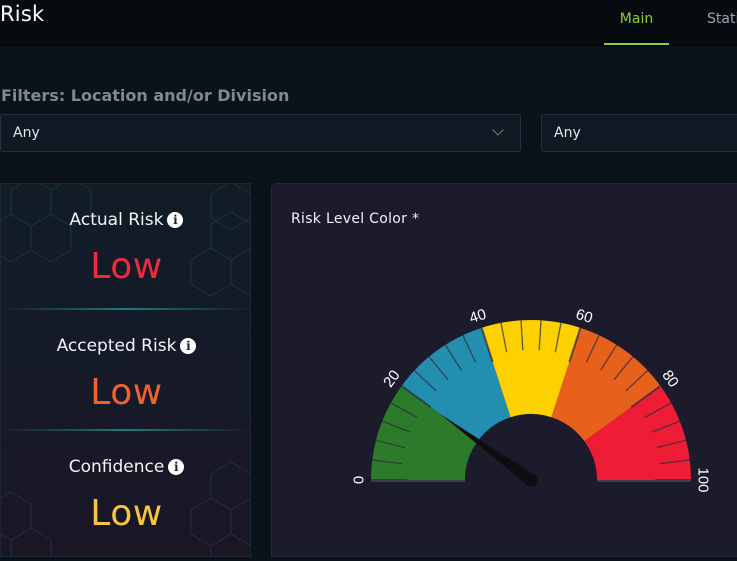  I want to click on accepted-risk-label-row: Accepted Risk i, so click(125, 346).